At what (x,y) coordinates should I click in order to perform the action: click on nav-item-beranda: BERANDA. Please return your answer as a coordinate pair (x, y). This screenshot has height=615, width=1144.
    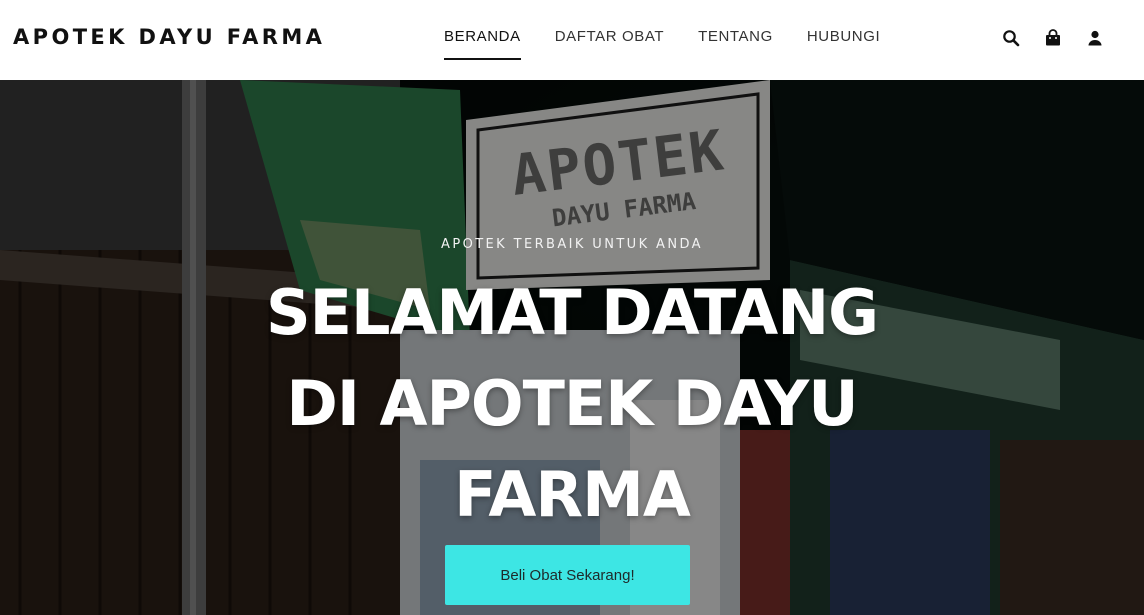
    Looking at the image, I should click on (482, 44).